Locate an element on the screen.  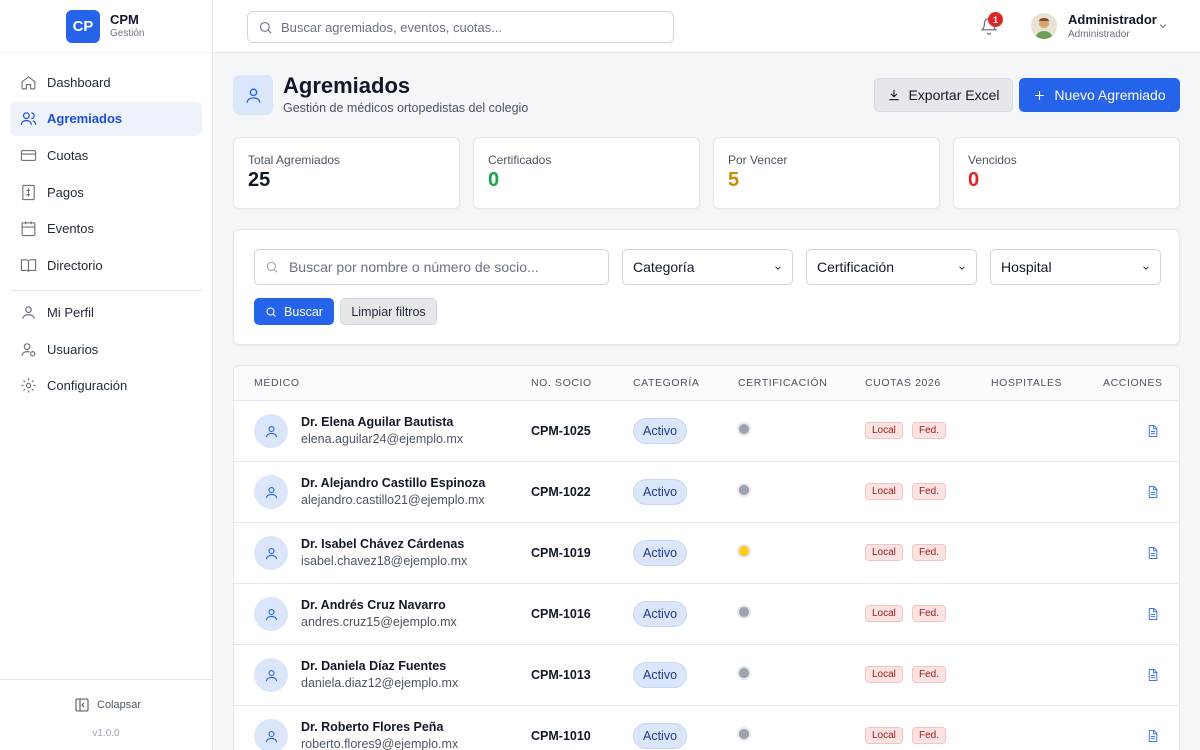
hospital-select-value: Hospital is located at coordinates (1026, 267).